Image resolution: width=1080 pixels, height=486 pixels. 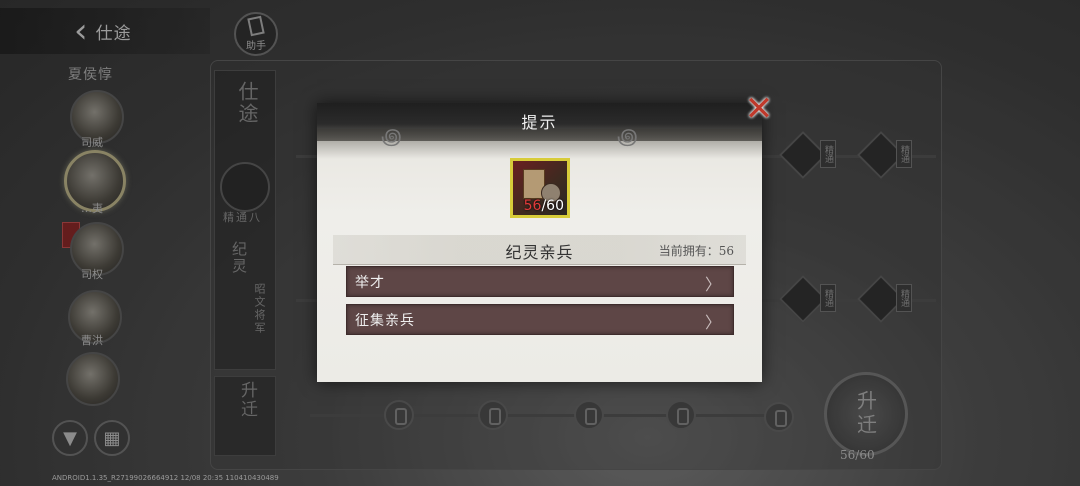 What do you see at coordinates (552, 206) in the screenshot?
I see `required-count: /60` at bounding box center [552, 206].